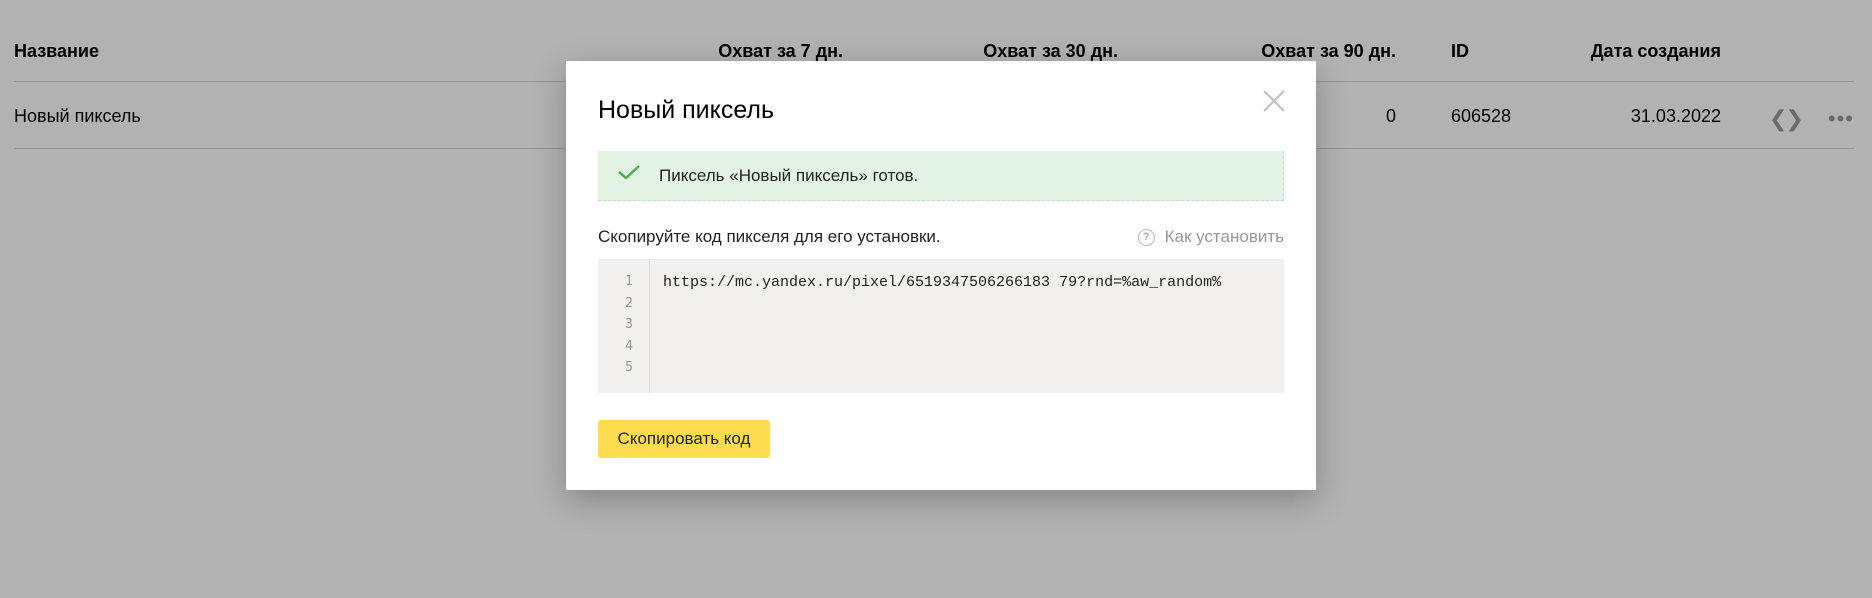 The height and width of the screenshot is (598, 1872). I want to click on success-message-box: Пиксель «Новый пиксель» готов., so click(941, 176).